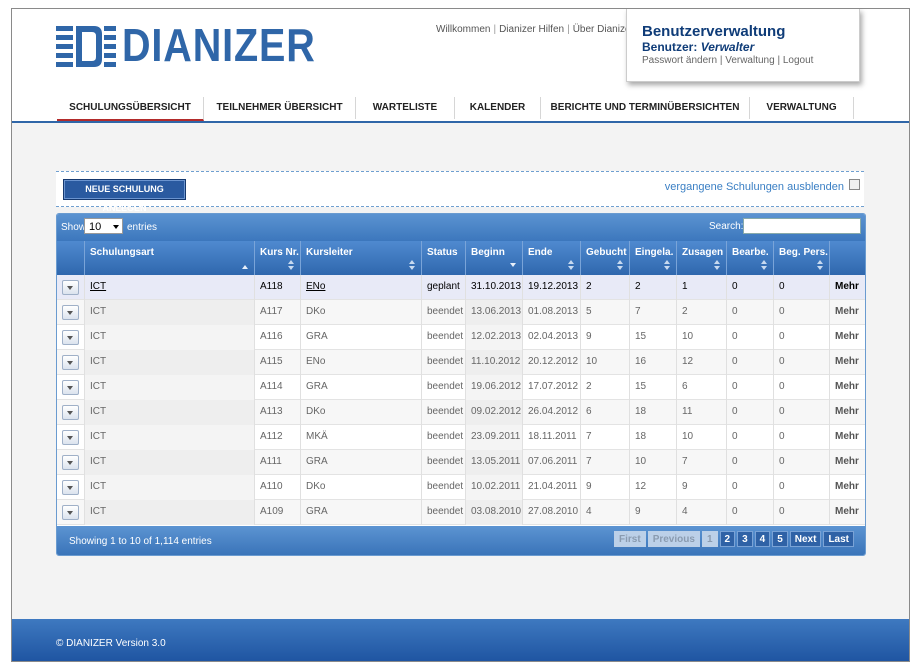  What do you see at coordinates (170, 258) in the screenshot?
I see `col-schulungsart: Schulungsart` at bounding box center [170, 258].